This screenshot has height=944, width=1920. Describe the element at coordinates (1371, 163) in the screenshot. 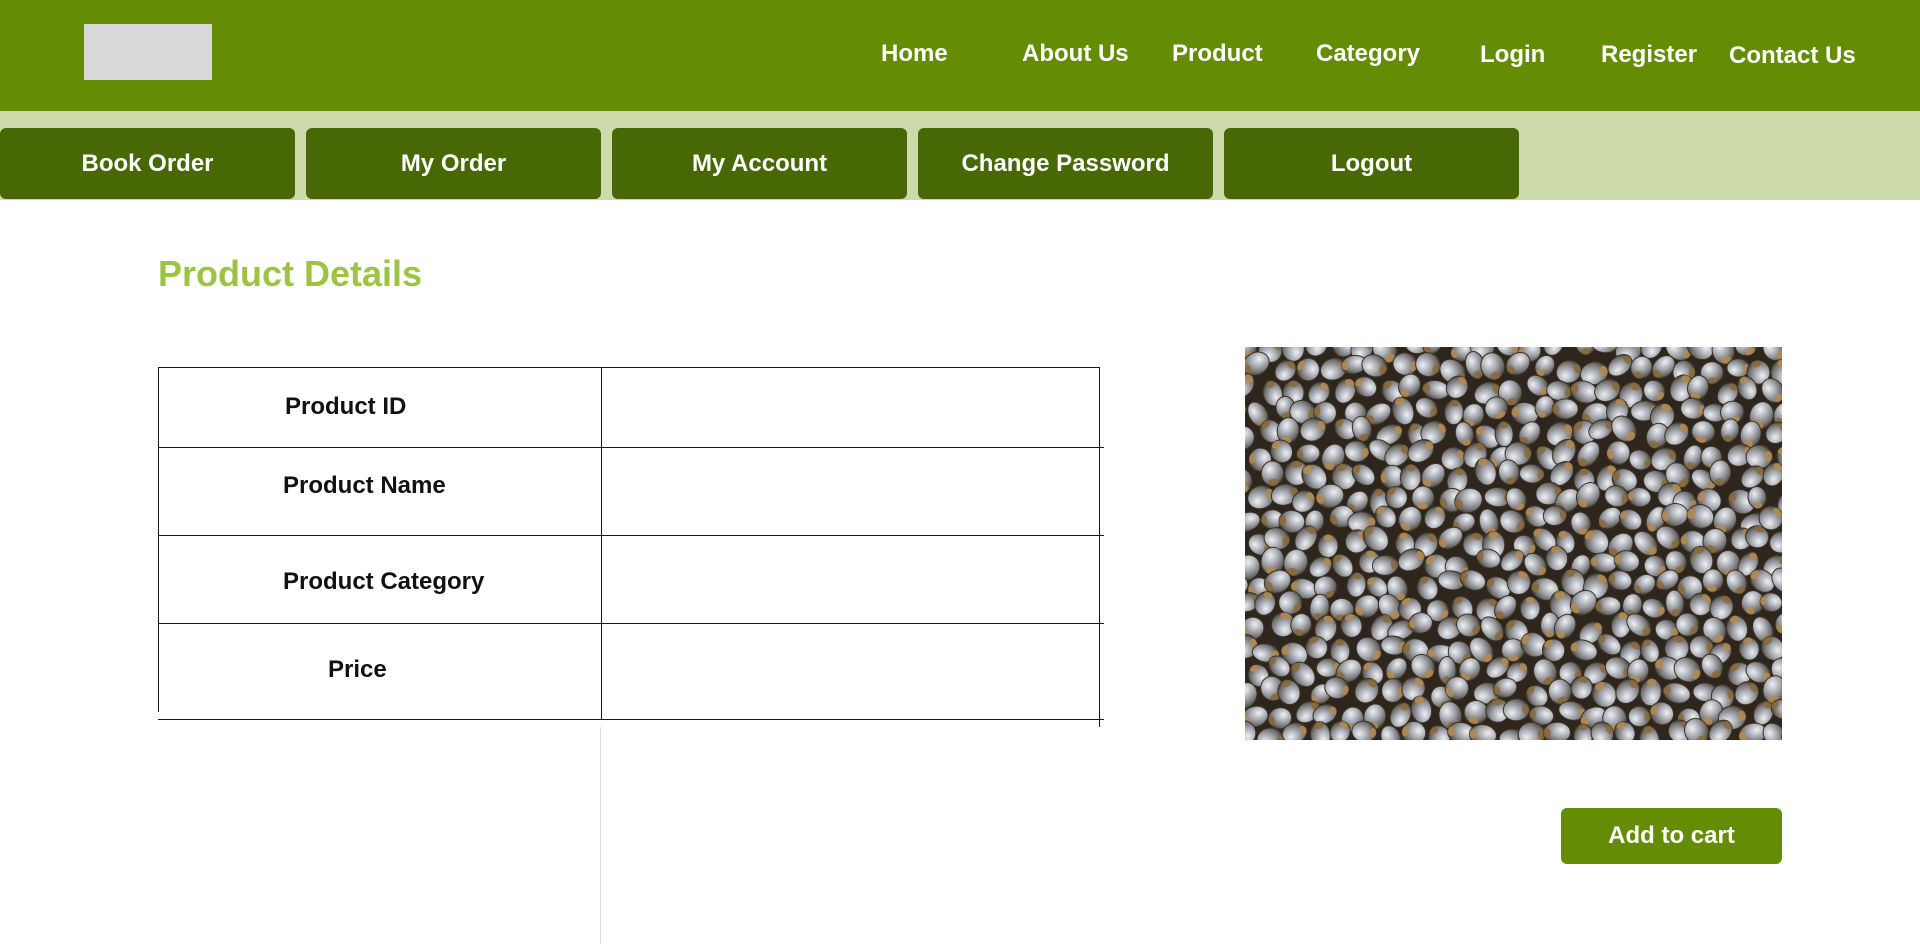

I see `logout-button: Logout` at that location.